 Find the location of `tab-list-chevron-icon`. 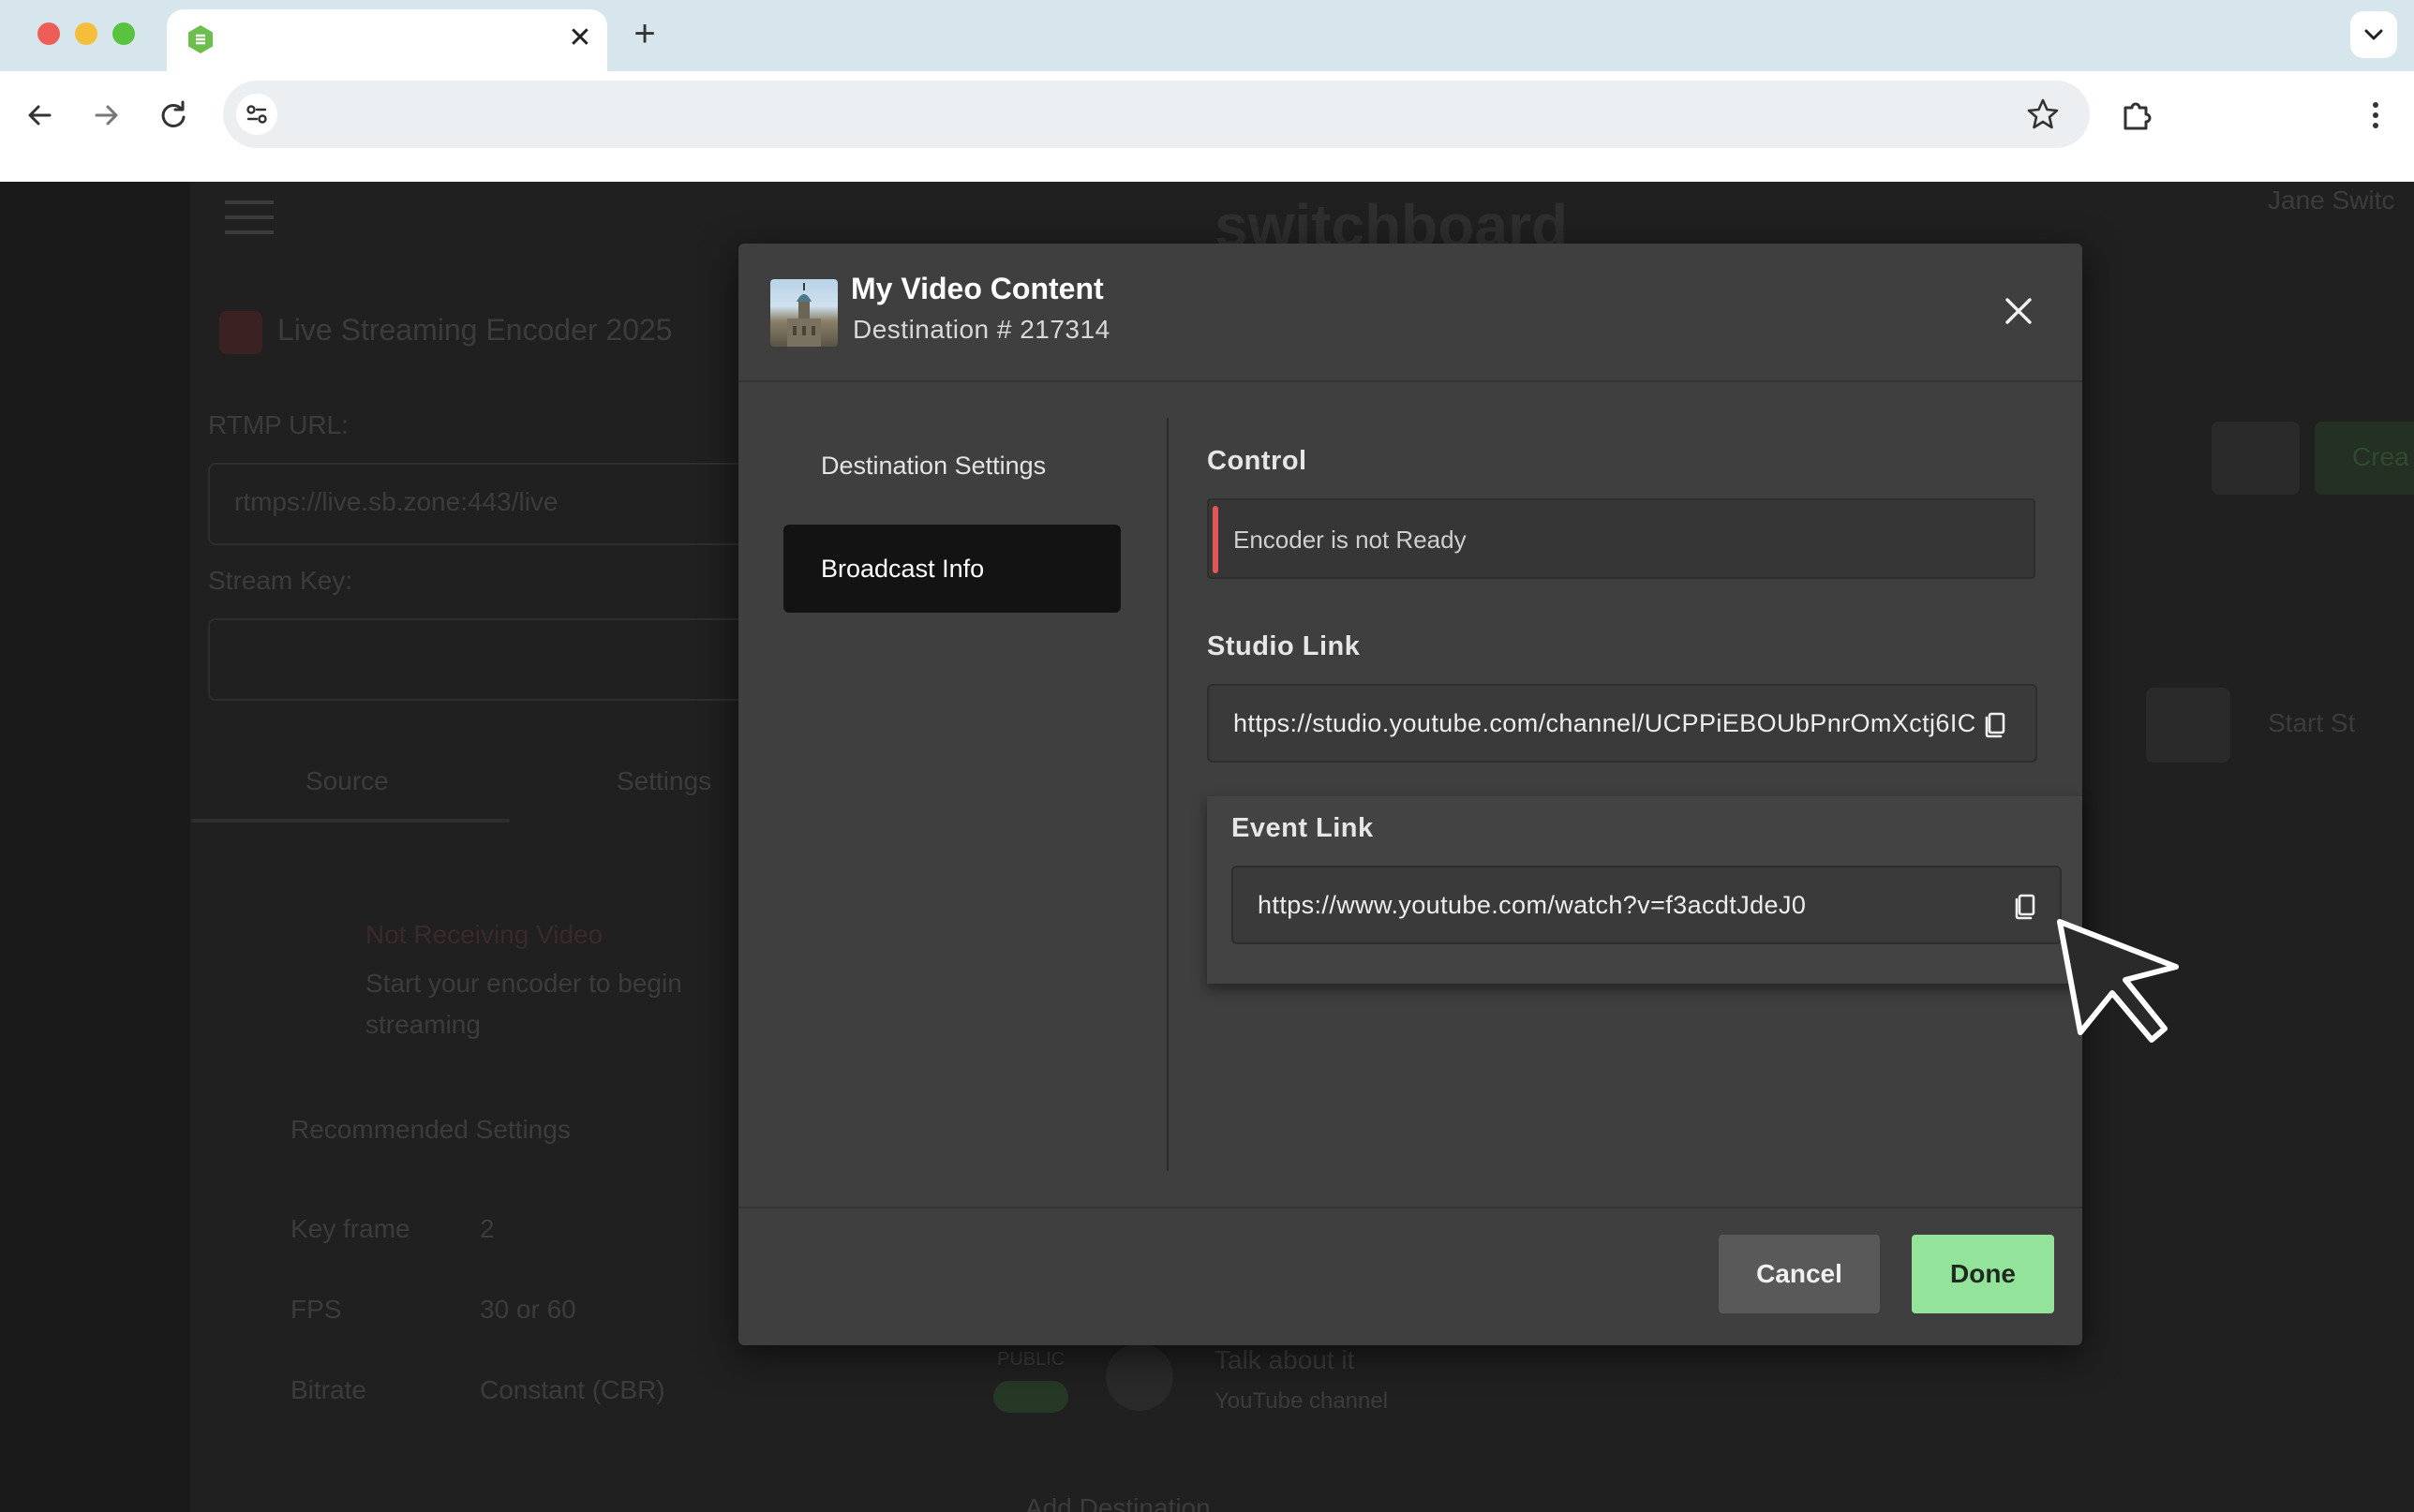

tab-list-chevron-icon is located at coordinates (2373, 34).